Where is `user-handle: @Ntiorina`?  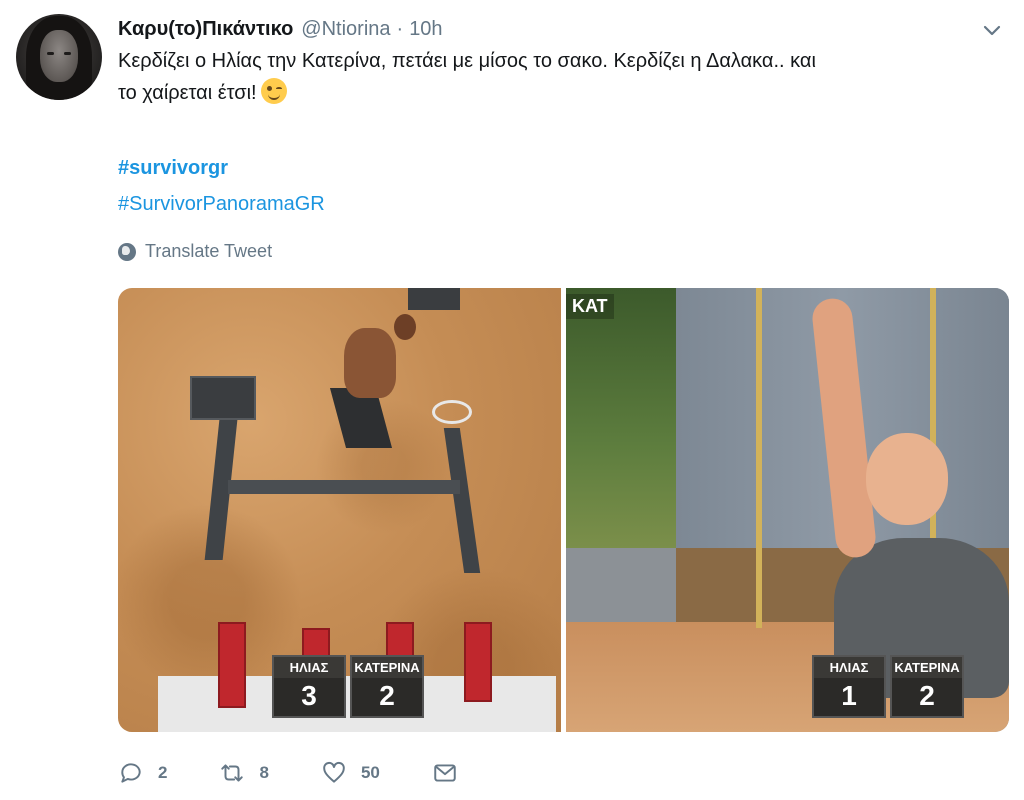
user-handle: @Ntiorina is located at coordinates (345, 29).